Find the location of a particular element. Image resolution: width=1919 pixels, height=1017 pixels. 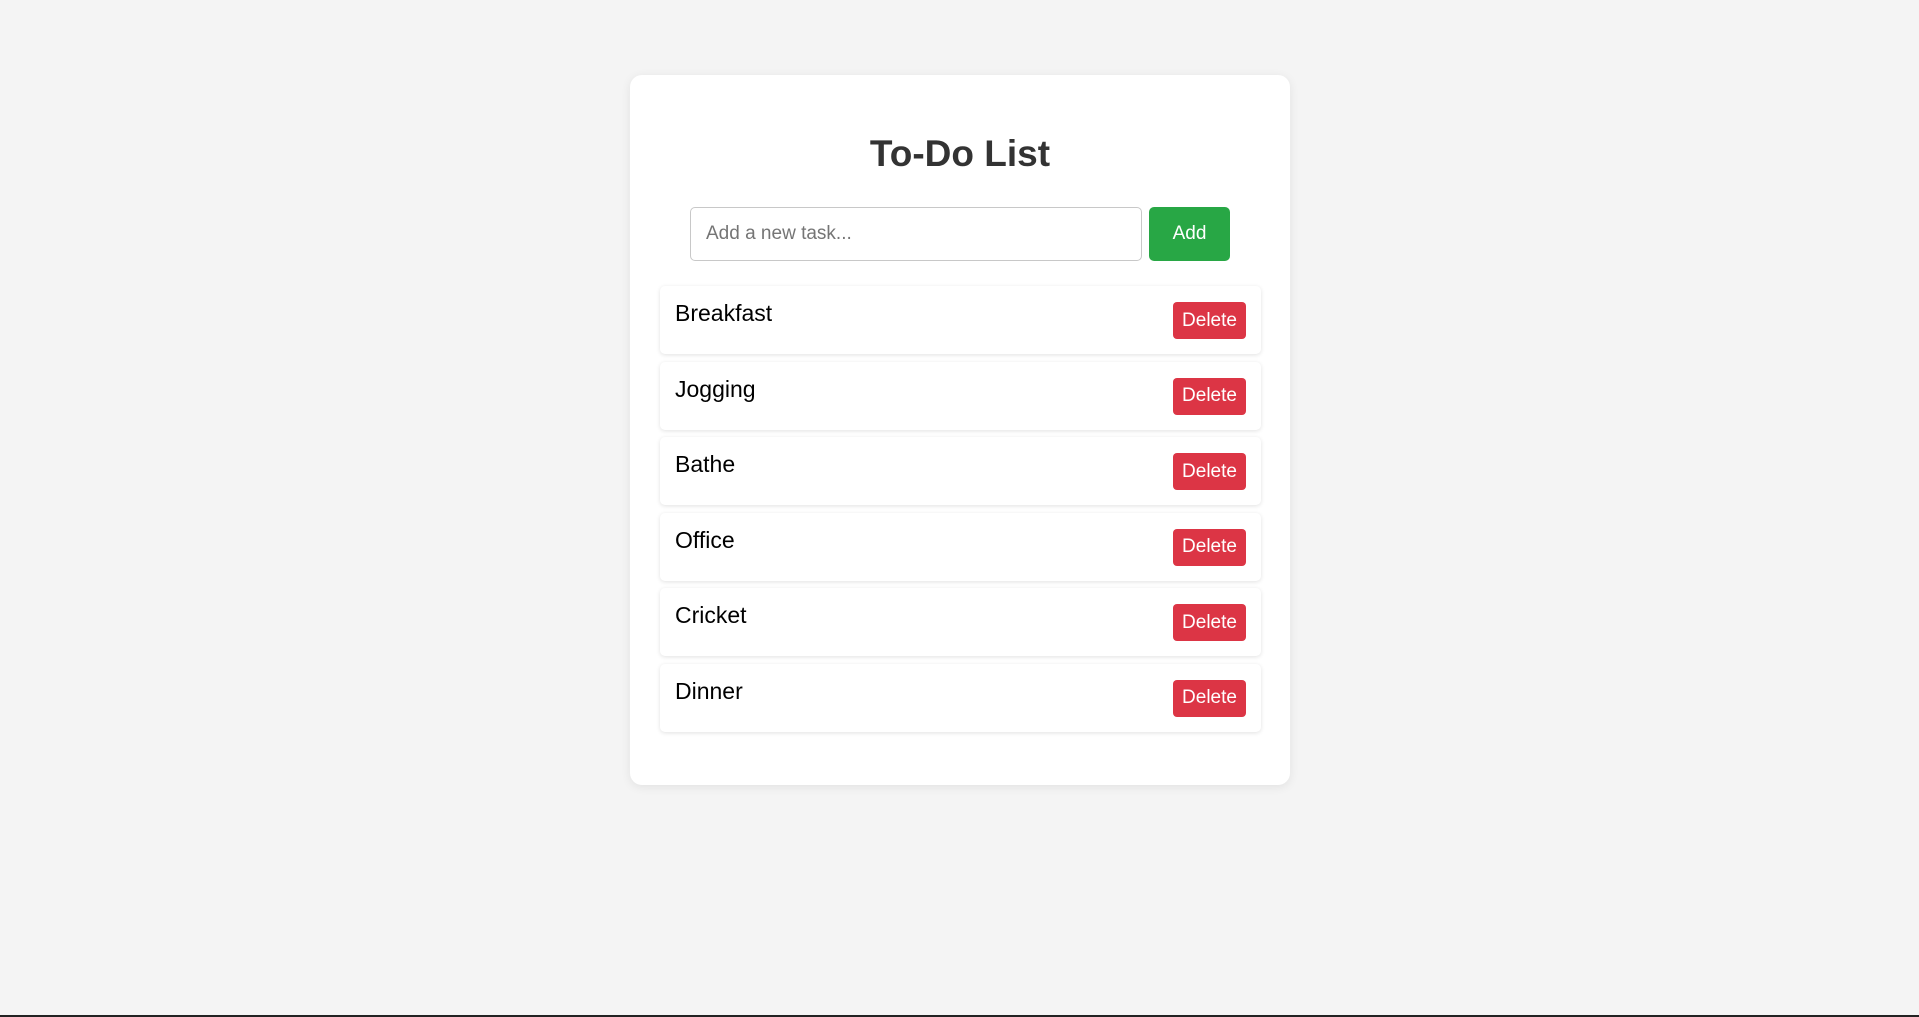

task-text: Cricket is located at coordinates (711, 615).